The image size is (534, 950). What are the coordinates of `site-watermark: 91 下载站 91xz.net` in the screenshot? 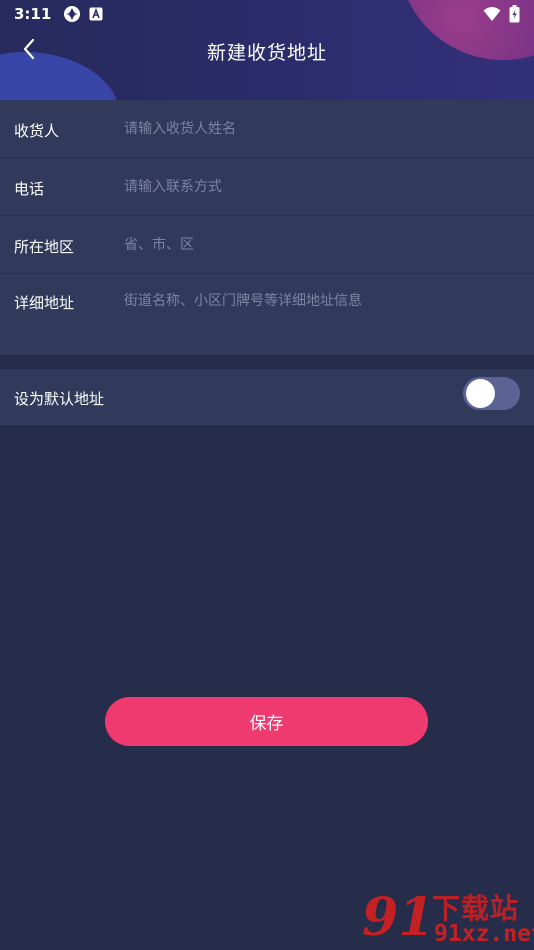 It's located at (448, 917).